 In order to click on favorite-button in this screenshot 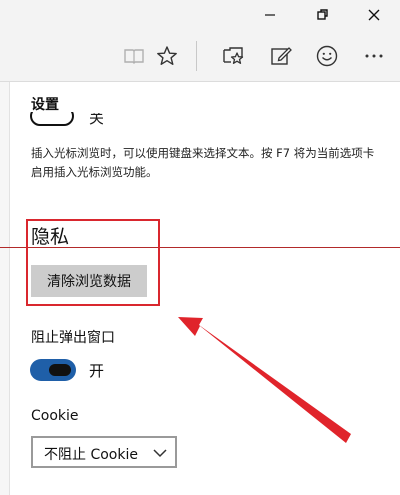, I will do `click(167, 56)`.